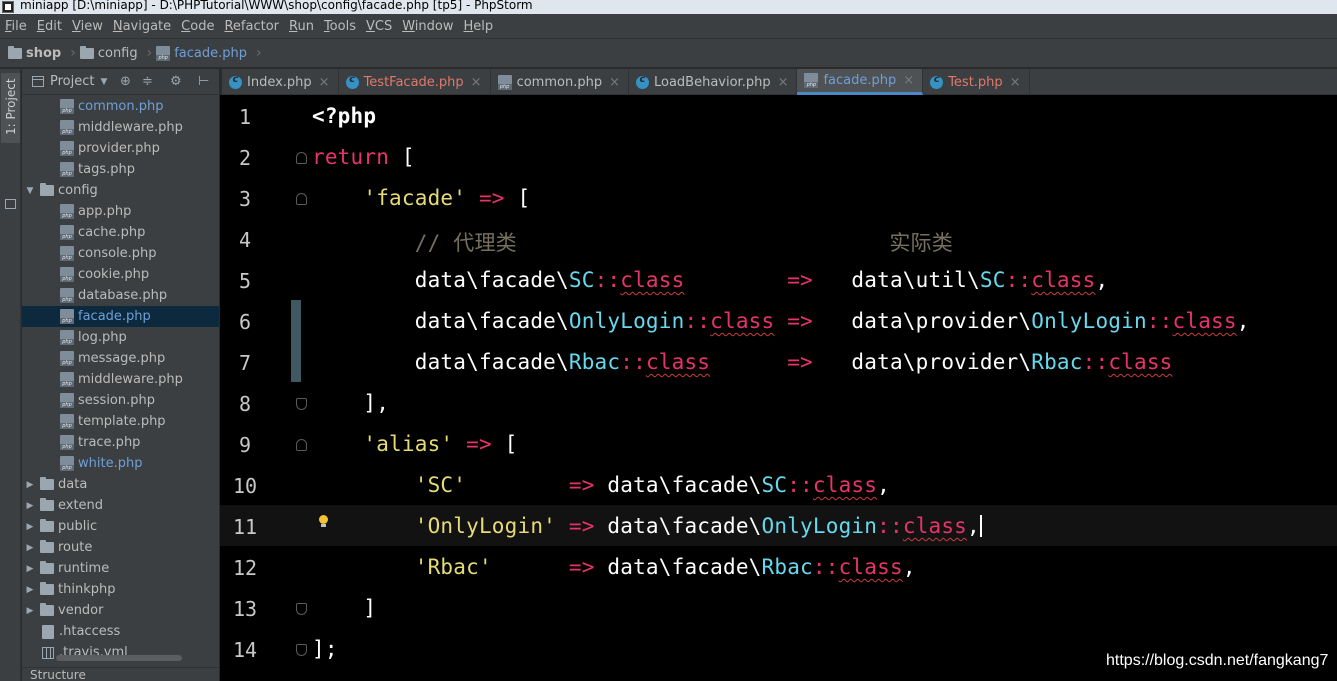 The width and height of the screenshot is (1337, 681). Describe the element at coordinates (860, 82) in the screenshot. I see `editor-tab: facade.php ×` at that location.